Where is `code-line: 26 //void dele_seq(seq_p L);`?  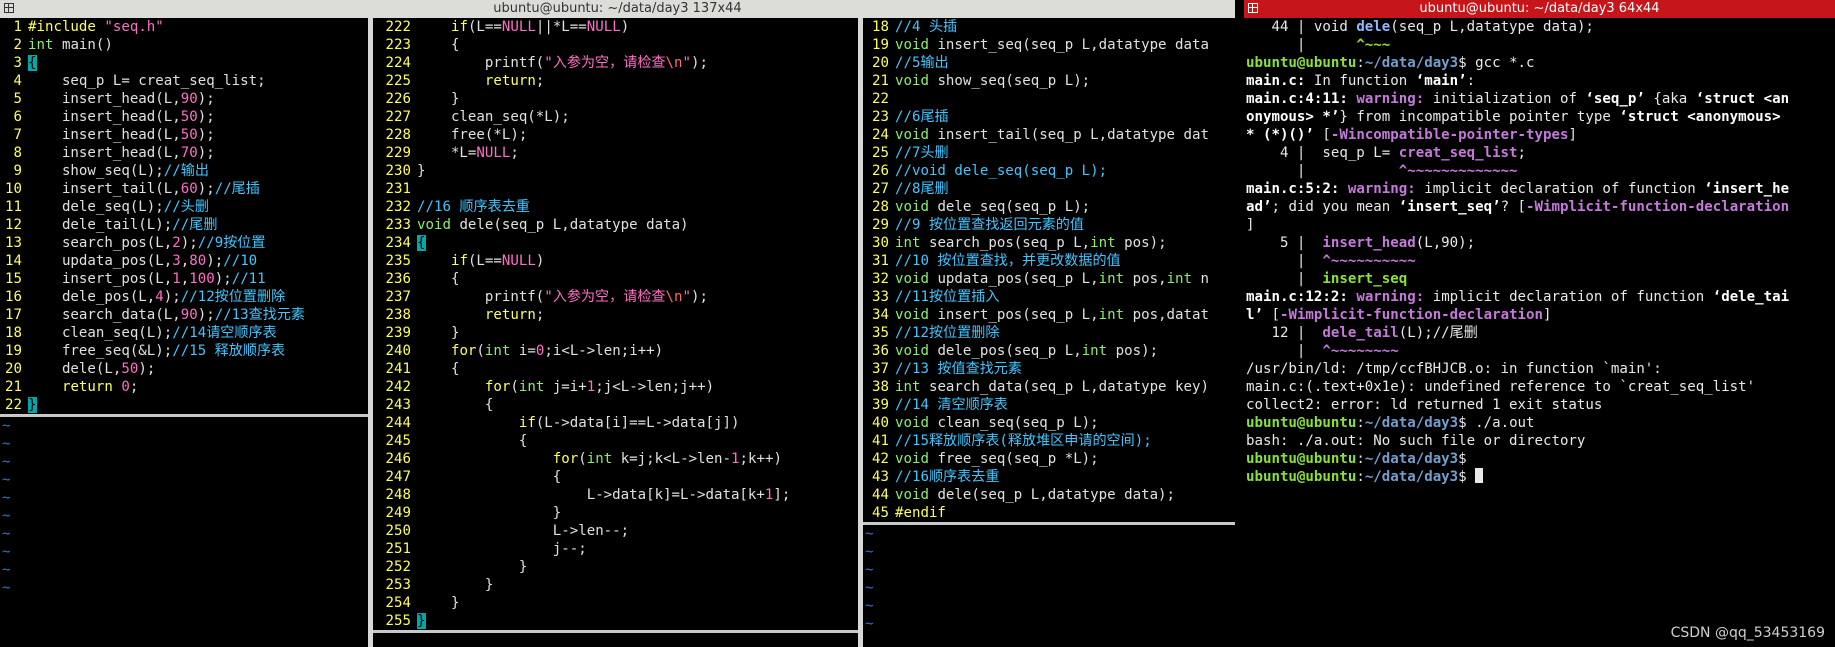
code-line: 26 //void dele_seq(seq_p L); is located at coordinates (1049, 171).